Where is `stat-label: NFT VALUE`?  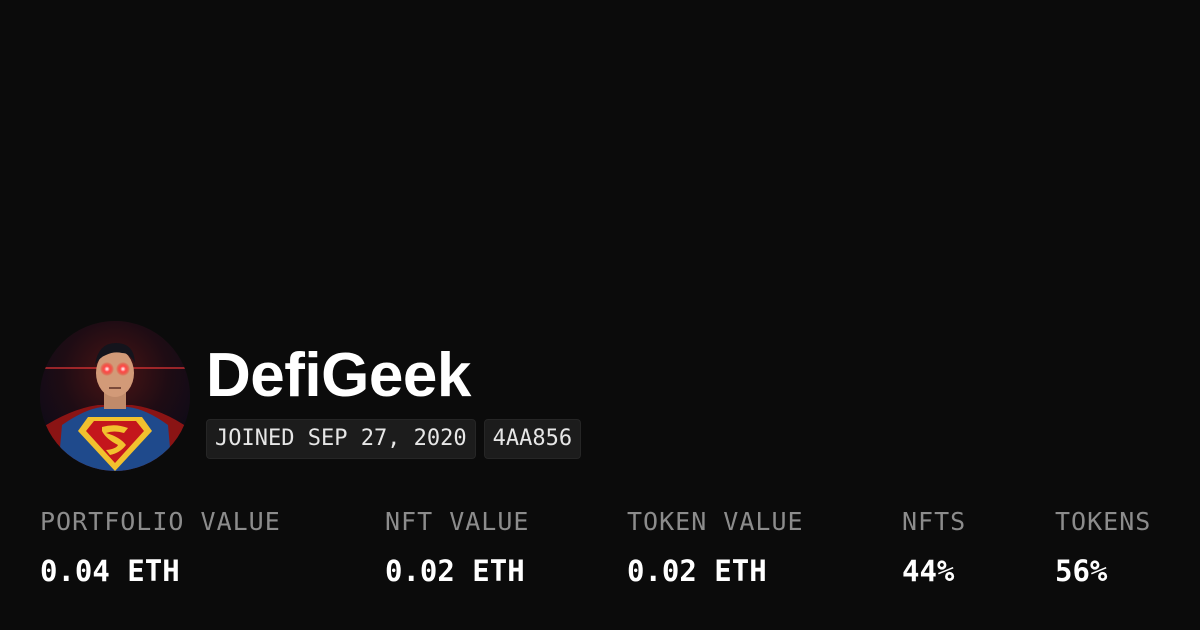
stat-label: NFT VALUE is located at coordinates (457, 521).